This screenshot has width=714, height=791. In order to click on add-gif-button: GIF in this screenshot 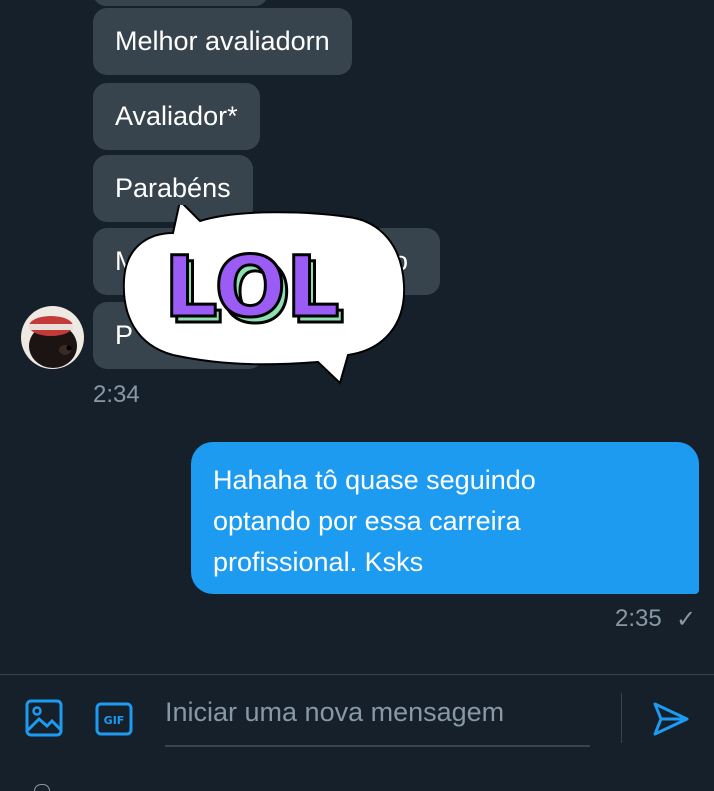, I will do `click(114, 721)`.